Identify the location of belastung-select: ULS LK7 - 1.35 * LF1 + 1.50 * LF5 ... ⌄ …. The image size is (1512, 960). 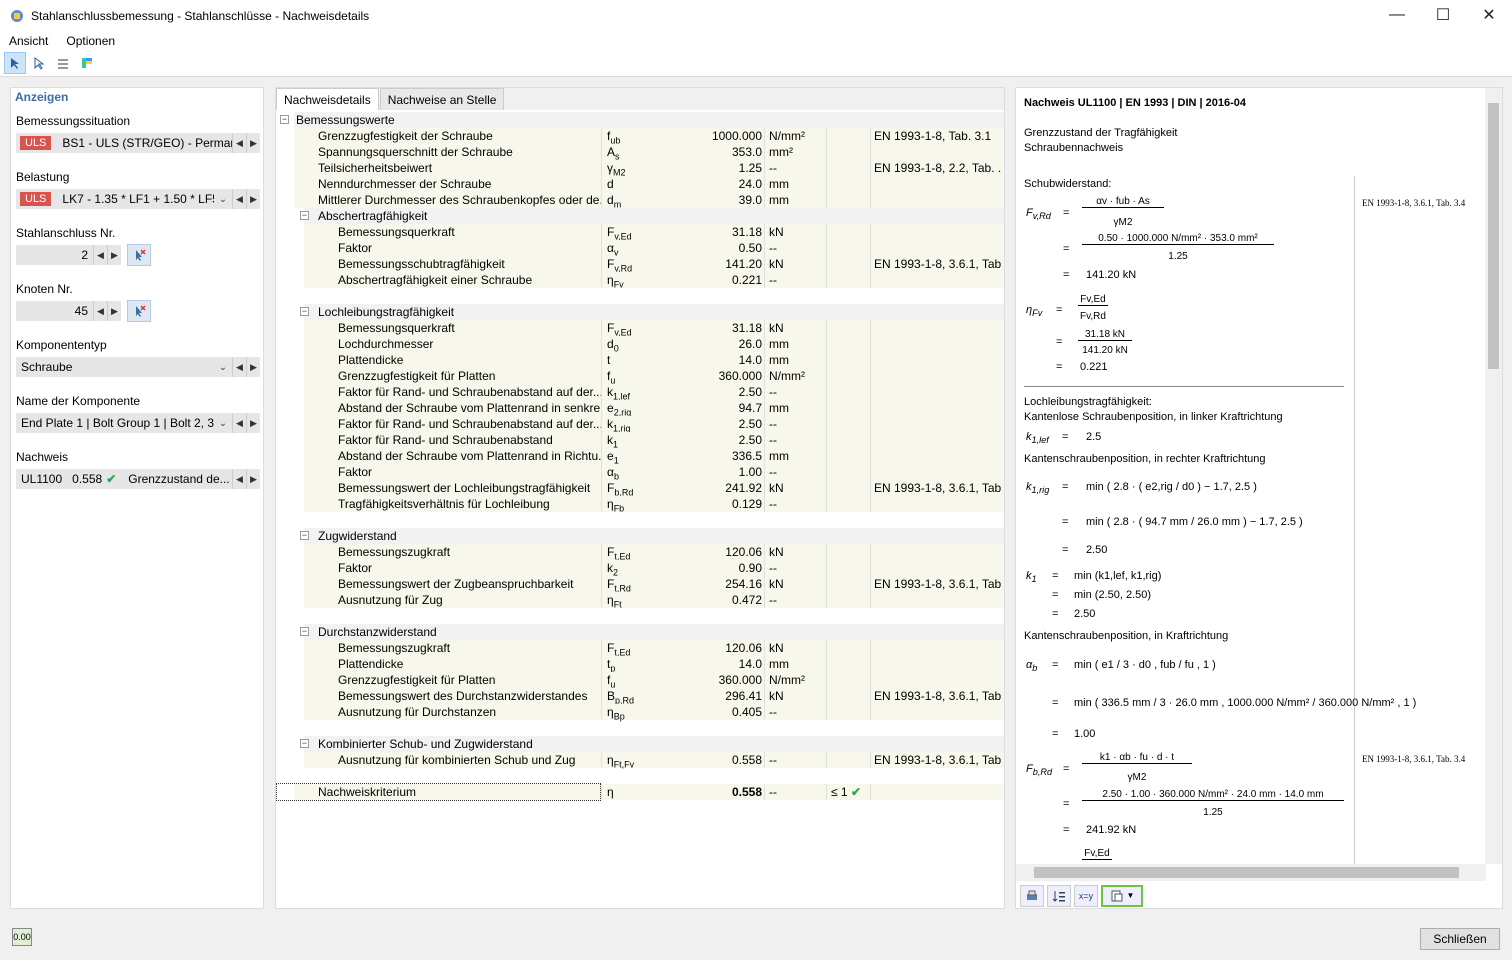
(138, 199).